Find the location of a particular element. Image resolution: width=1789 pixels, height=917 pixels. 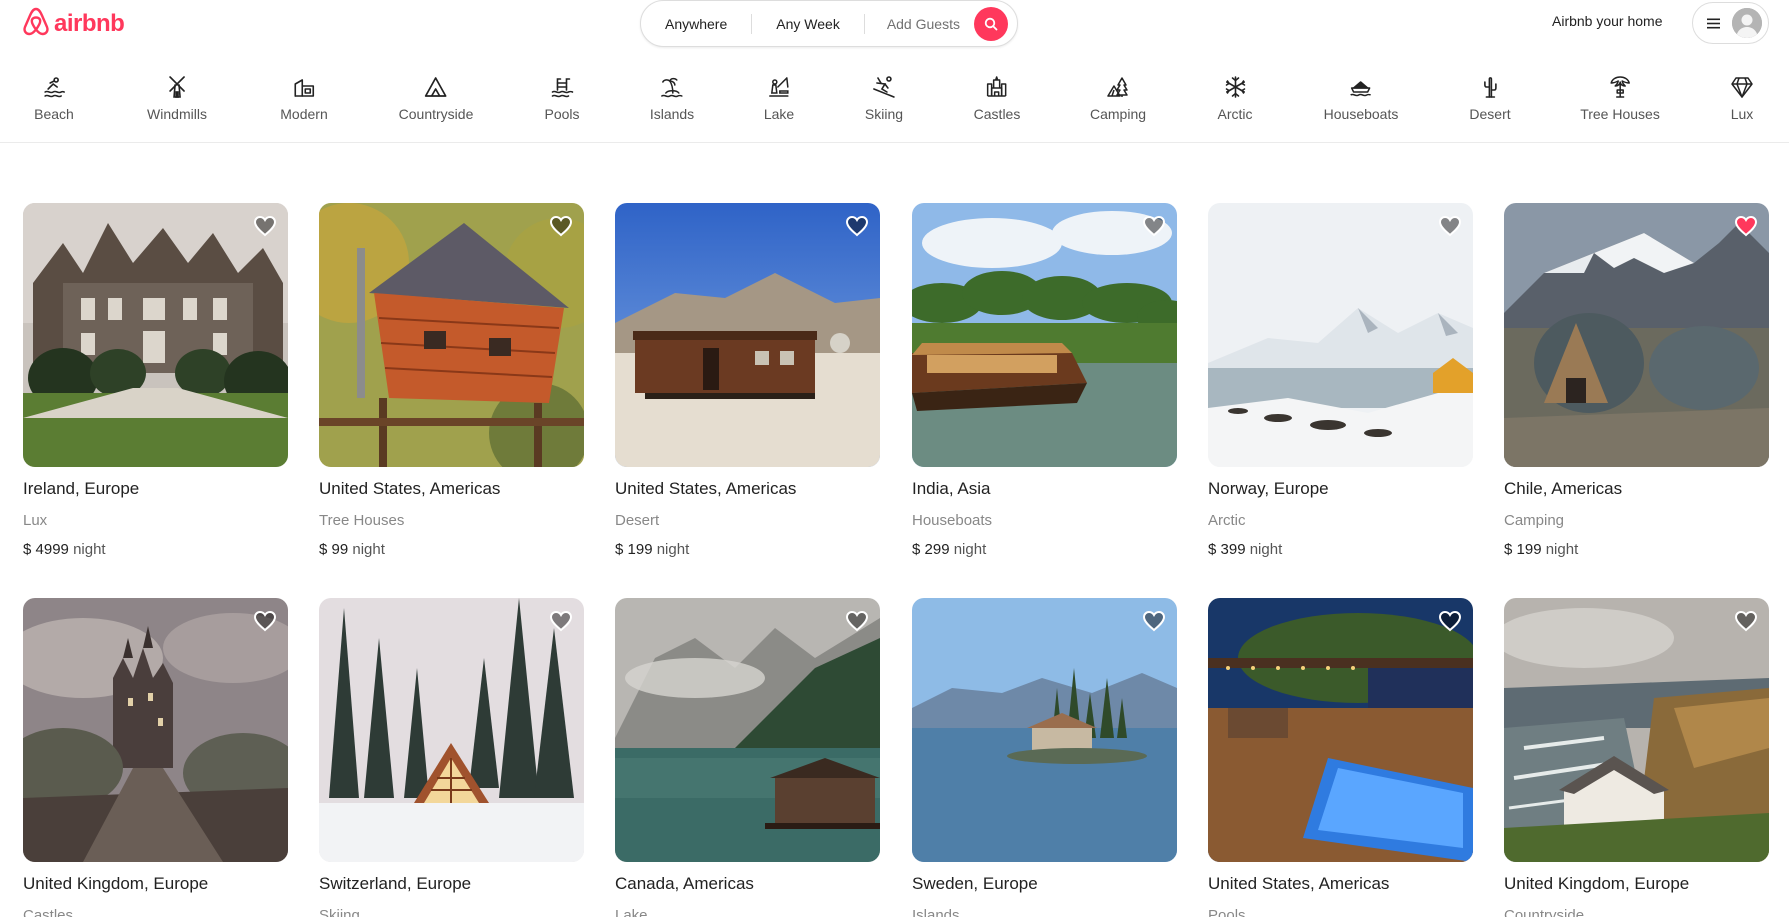

listing-location: Norway, Europe is located at coordinates (1268, 488).